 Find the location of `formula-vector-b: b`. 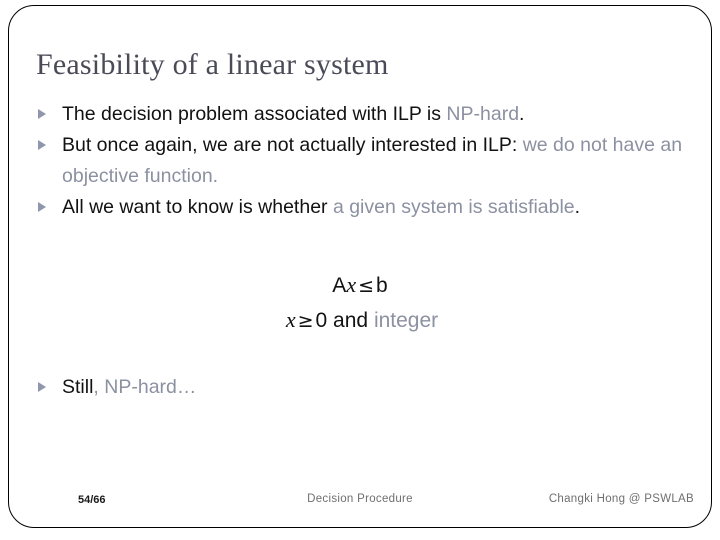

formula-vector-b: b is located at coordinates (382, 285).